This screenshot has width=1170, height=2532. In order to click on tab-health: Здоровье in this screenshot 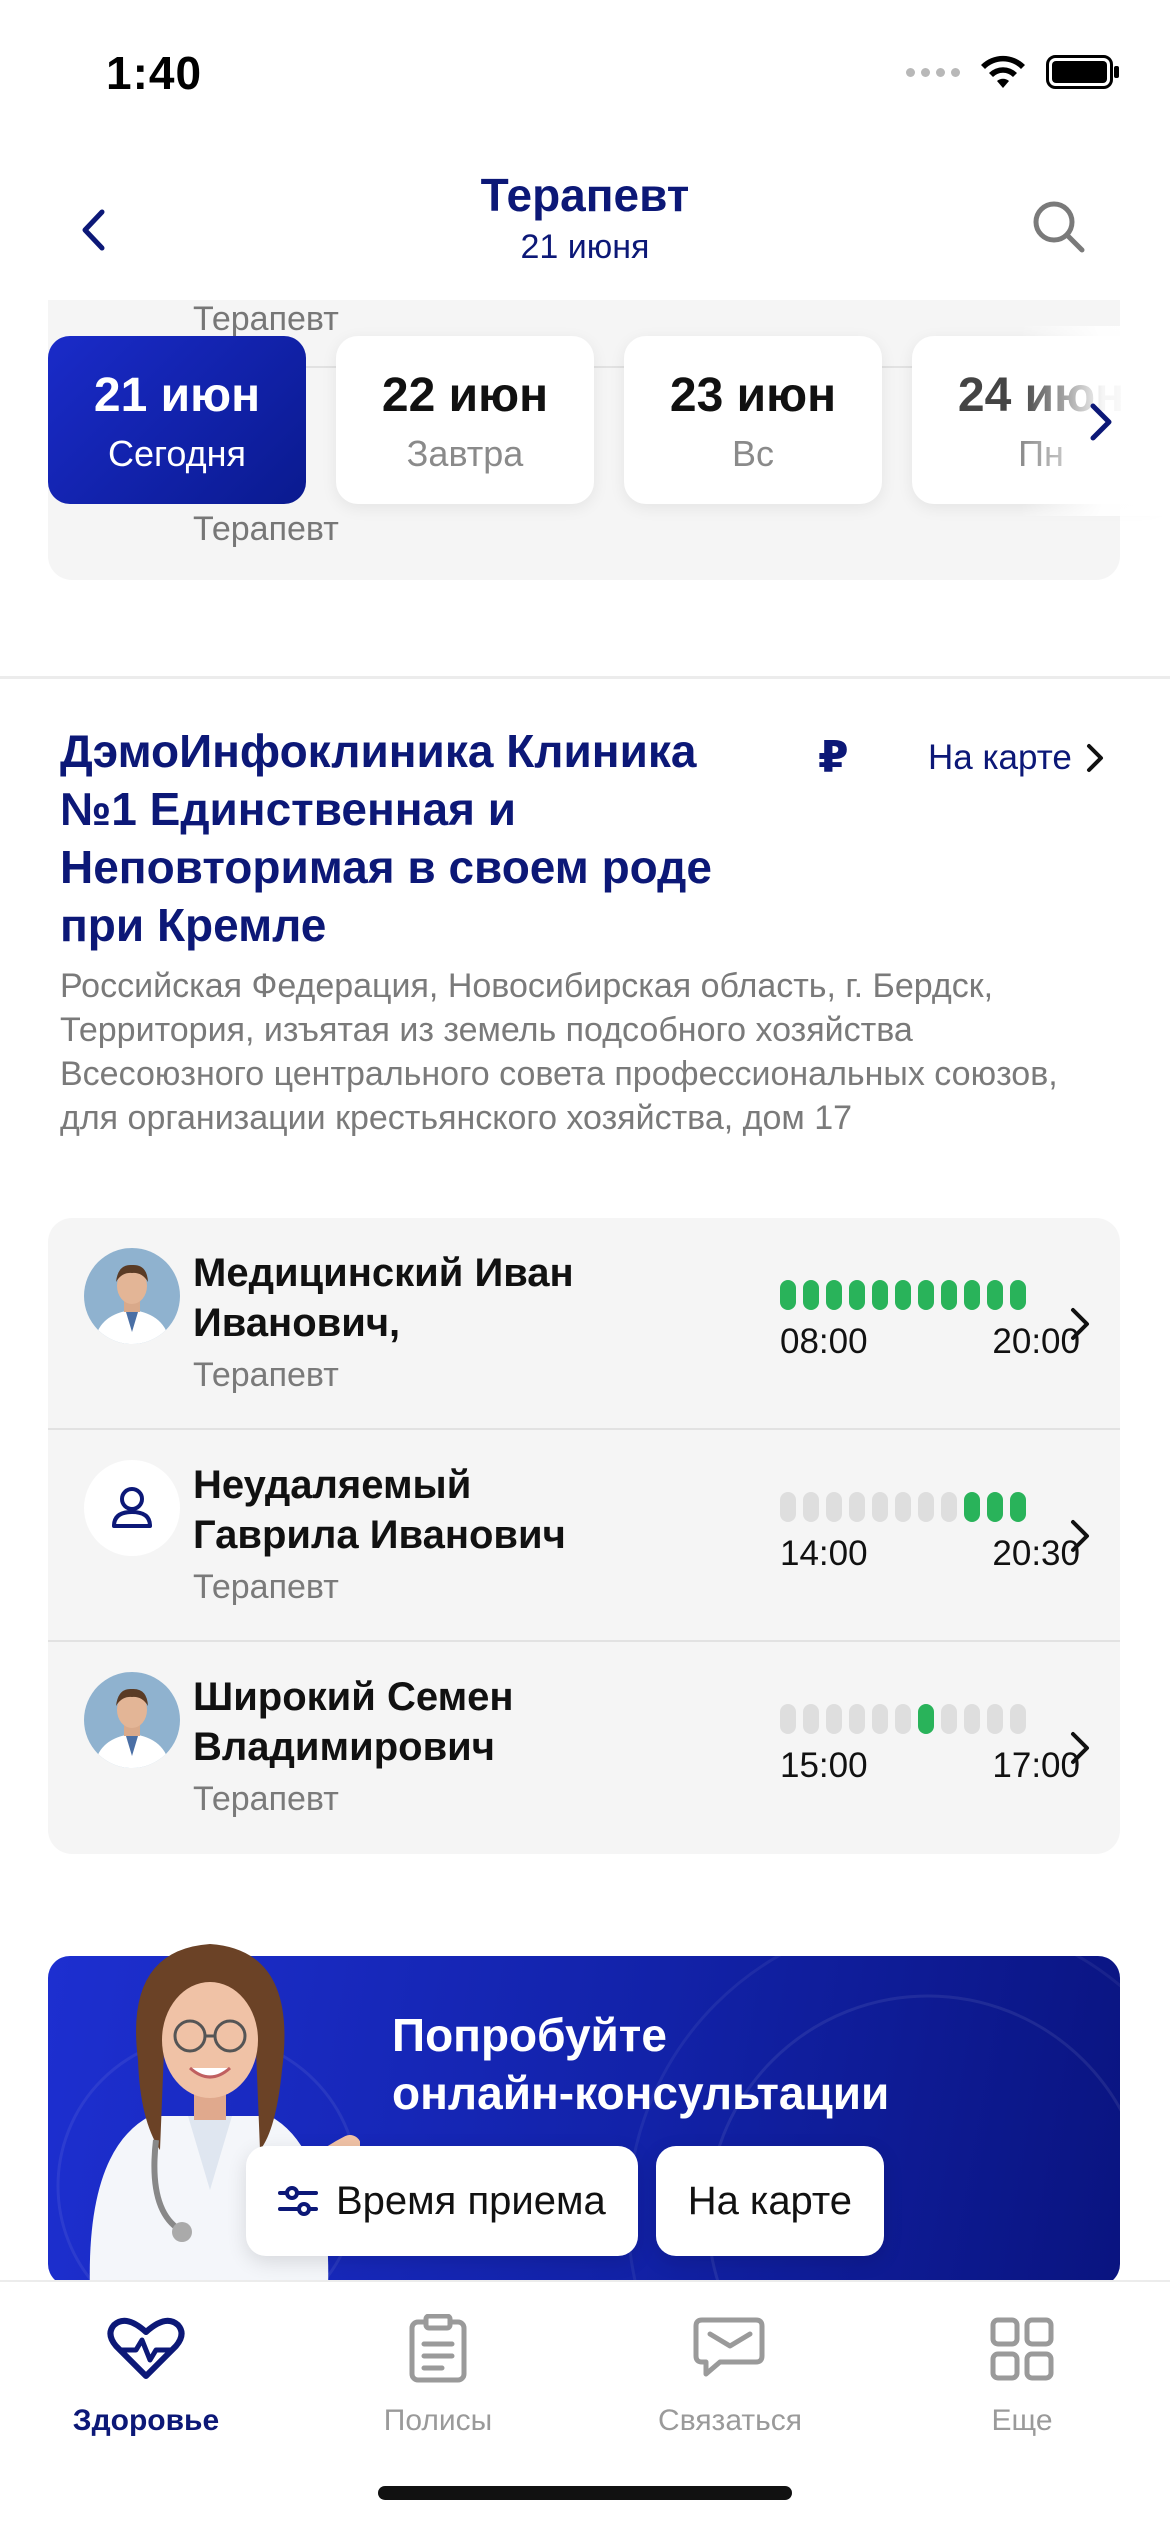, I will do `click(146, 2371)`.